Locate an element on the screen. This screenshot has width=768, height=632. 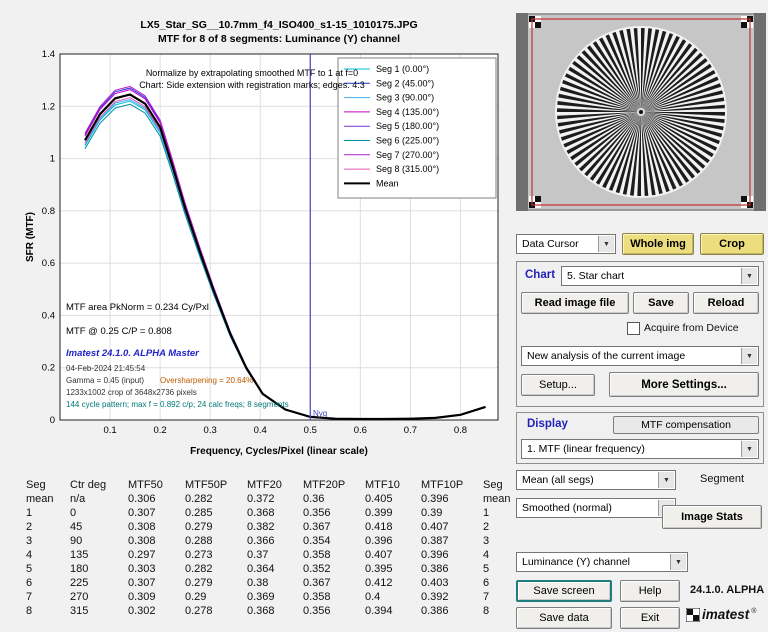
table-cell: 3 is located at coordinates (29, 541).